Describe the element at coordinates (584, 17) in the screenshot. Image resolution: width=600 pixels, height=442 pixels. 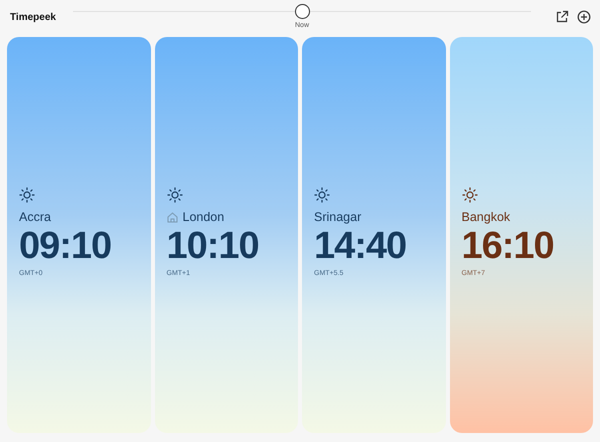
I see `add-icon` at that location.